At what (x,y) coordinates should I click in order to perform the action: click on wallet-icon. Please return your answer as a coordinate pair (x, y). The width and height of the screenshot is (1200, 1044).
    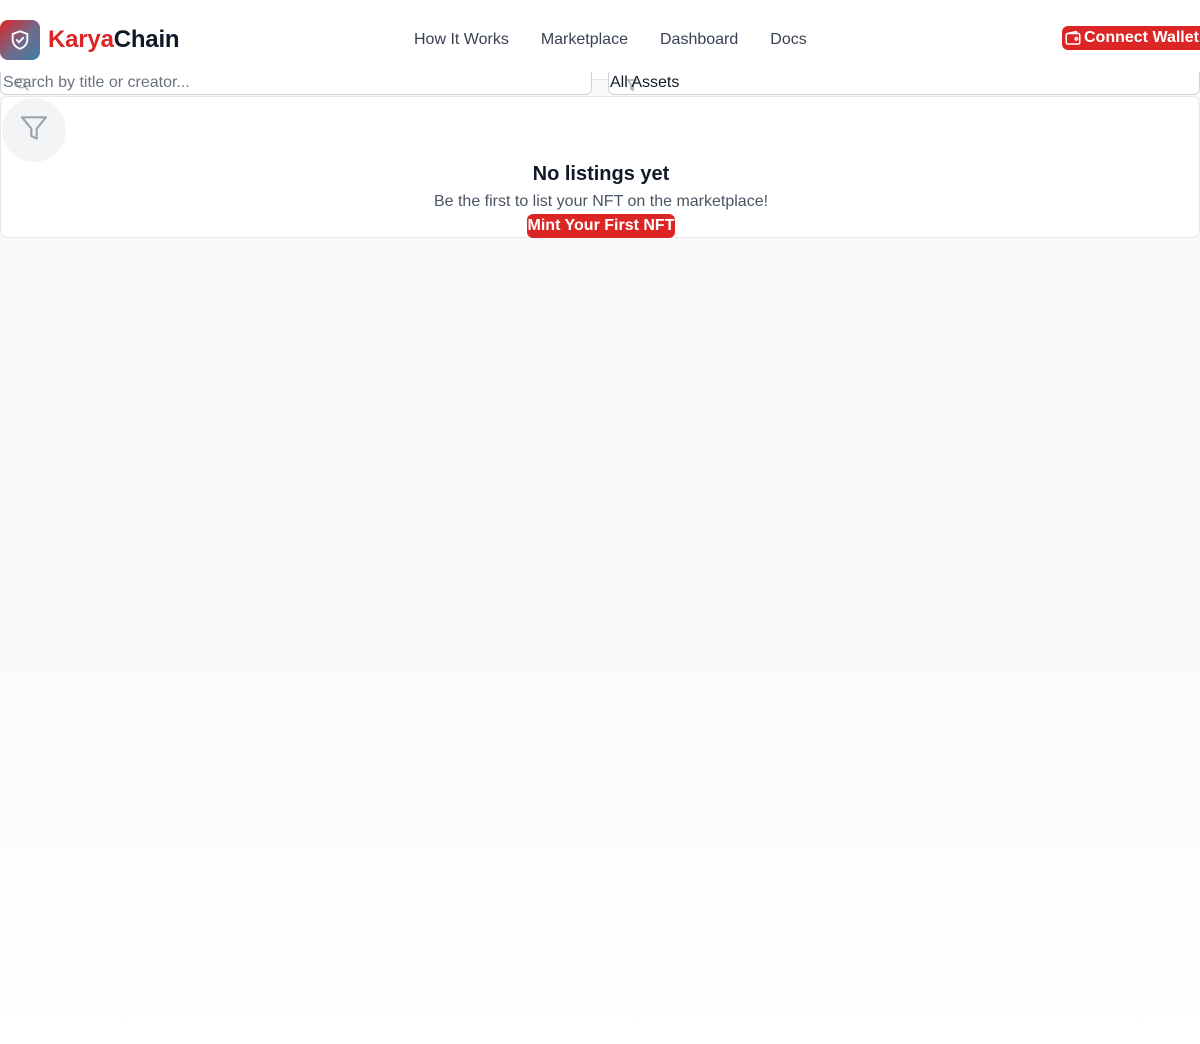
    Looking at the image, I should click on (1073, 38).